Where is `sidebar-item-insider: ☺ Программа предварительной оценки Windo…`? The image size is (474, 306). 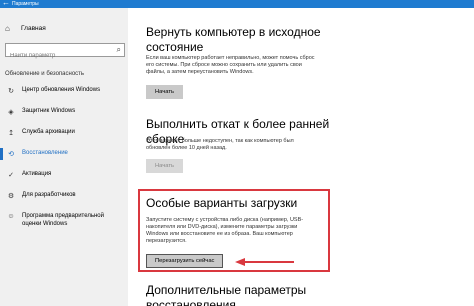
sidebar-item-insider: ☺ Программа предварительной оценки Windo… is located at coordinates (64, 223).